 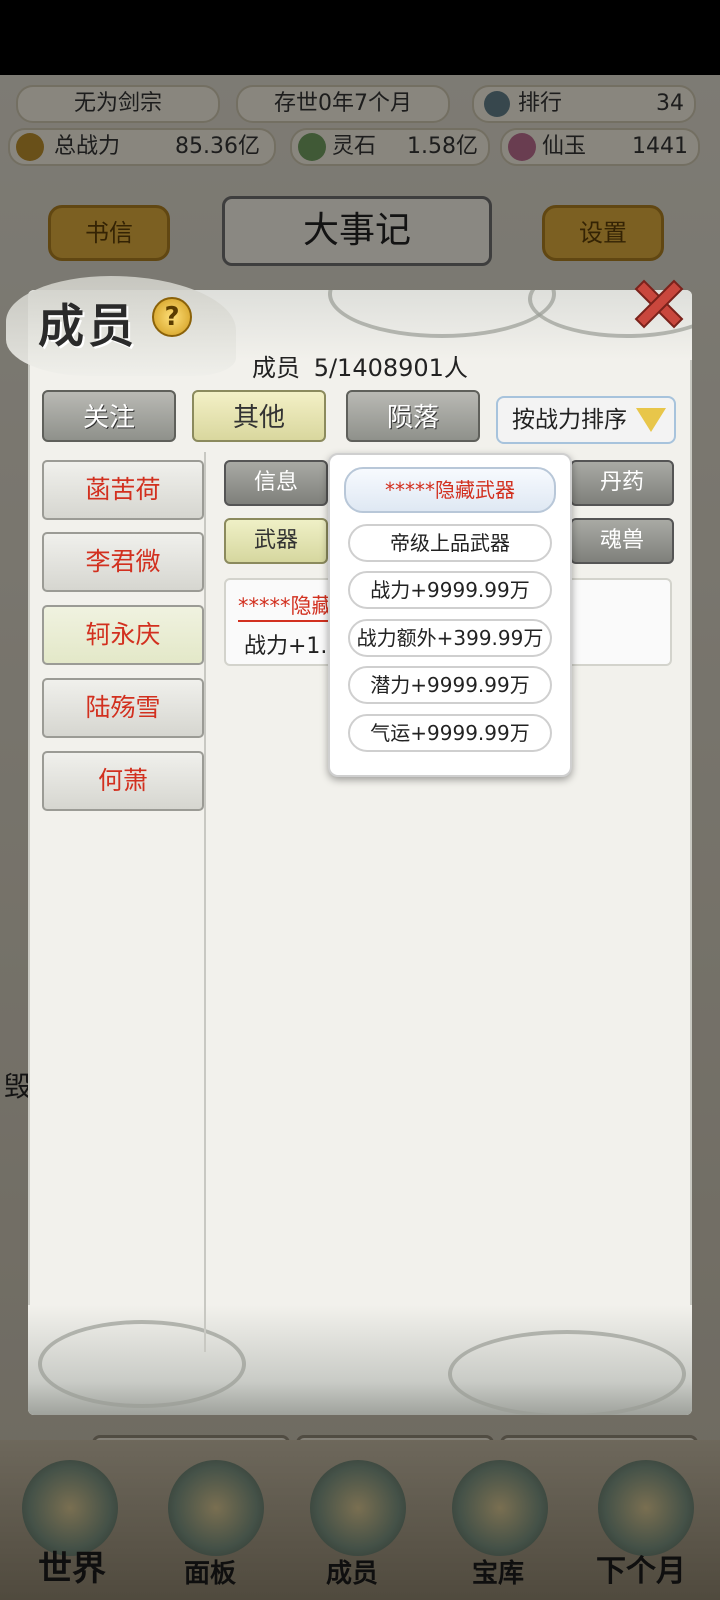 What do you see at coordinates (450, 638) in the screenshot?
I see `popover-stat-extra-power: 战力额外+399.99万` at bounding box center [450, 638].